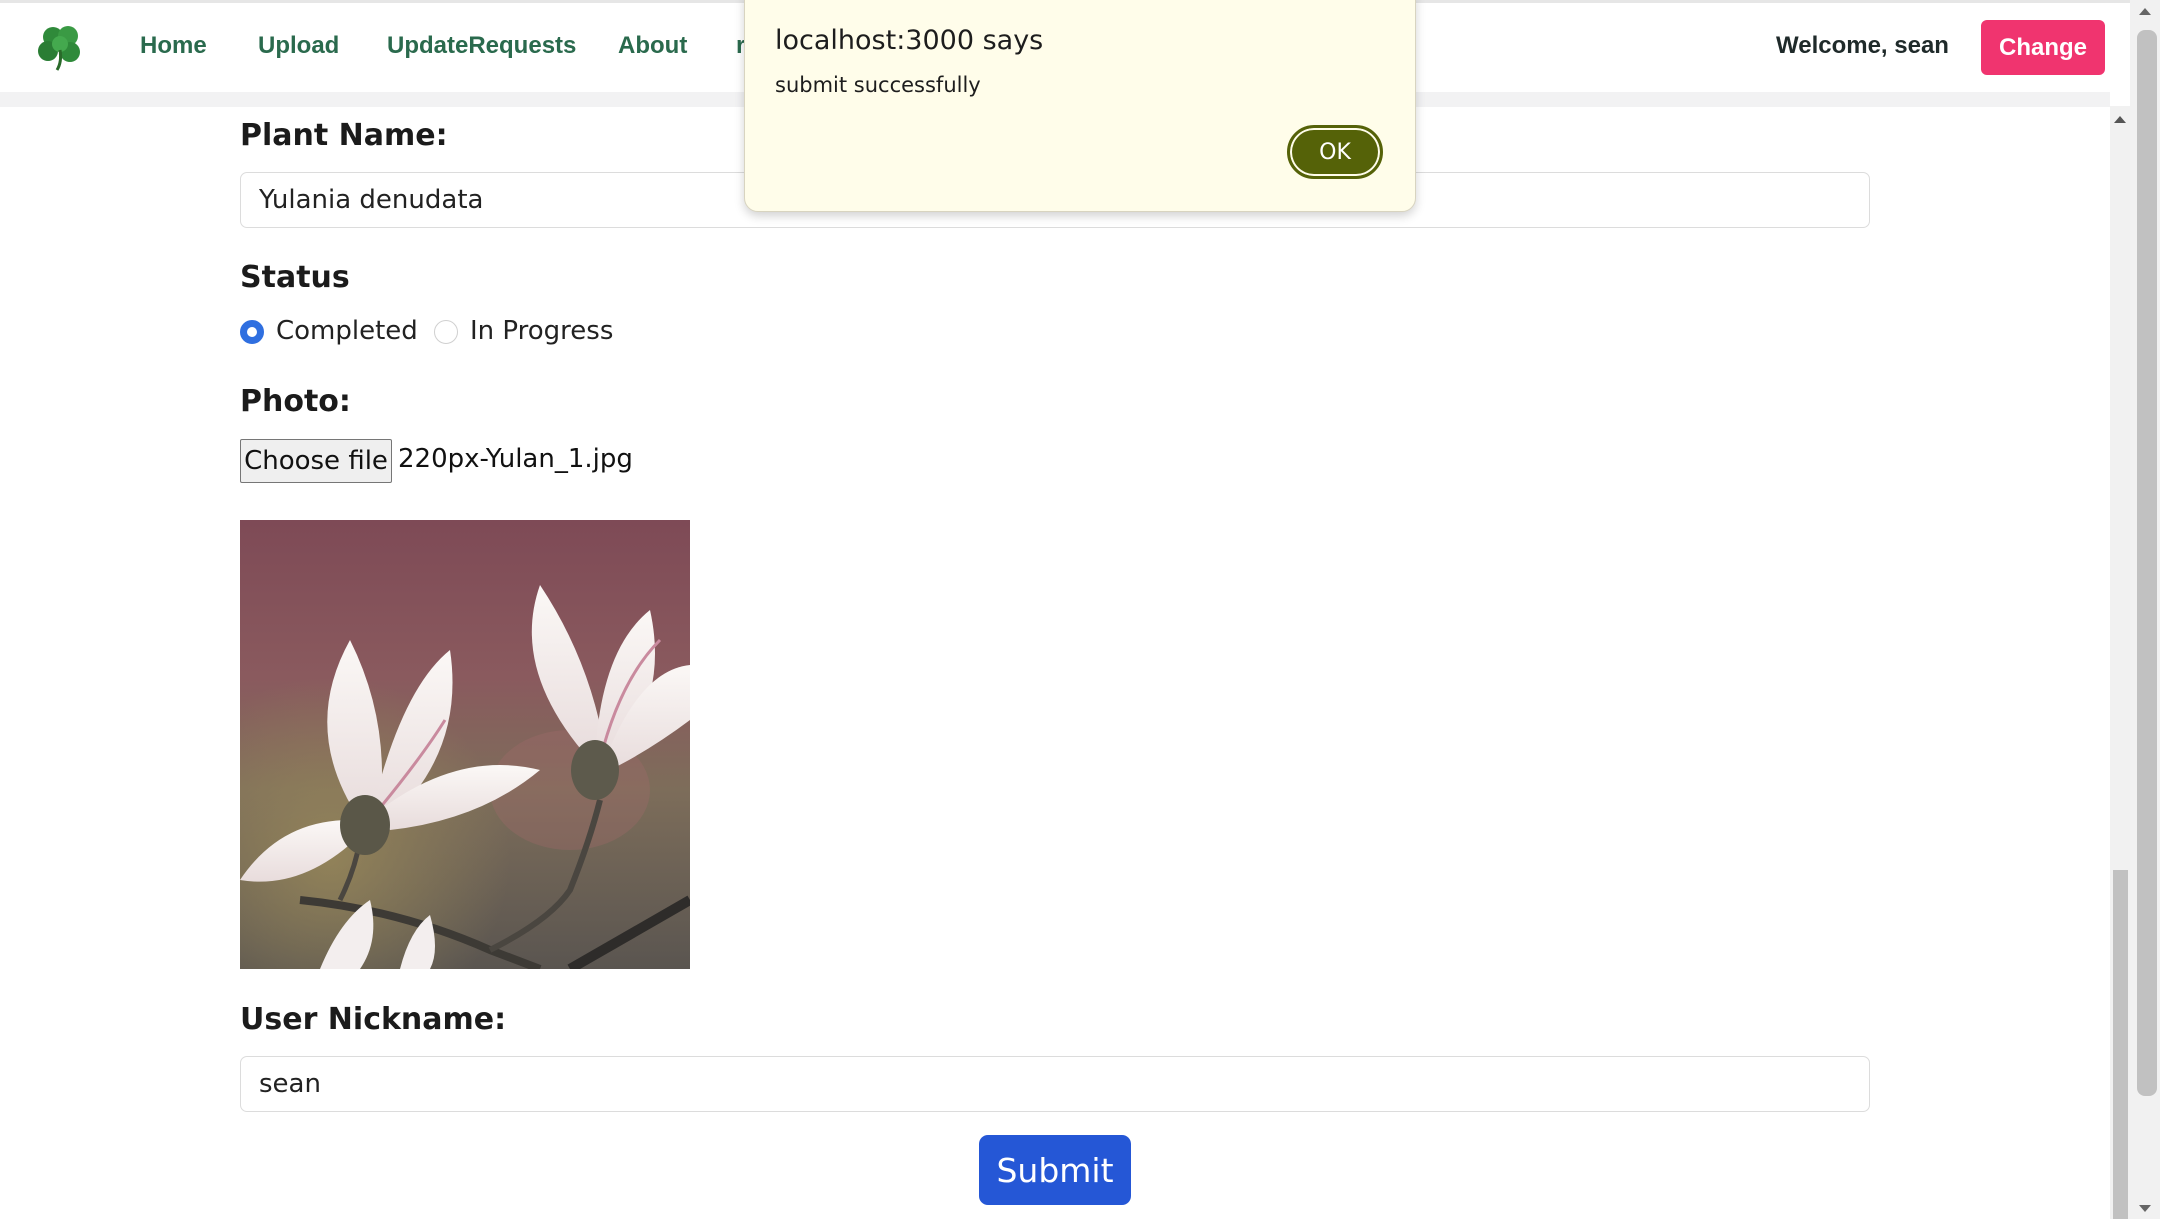  Describe the element at coordinates (1862, 45) in the screenshot. I see `welcome-text: Welcome, sean` at that location.